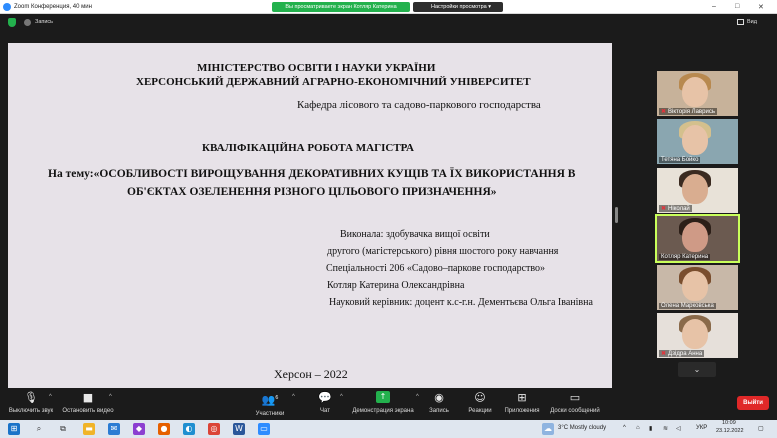 The height and width of the screenshot is (438, 777). What do you see at coordinates (214, 429) in the screenshot?
I see `chrome-icon: ◎` at bounding box center [214, 429].